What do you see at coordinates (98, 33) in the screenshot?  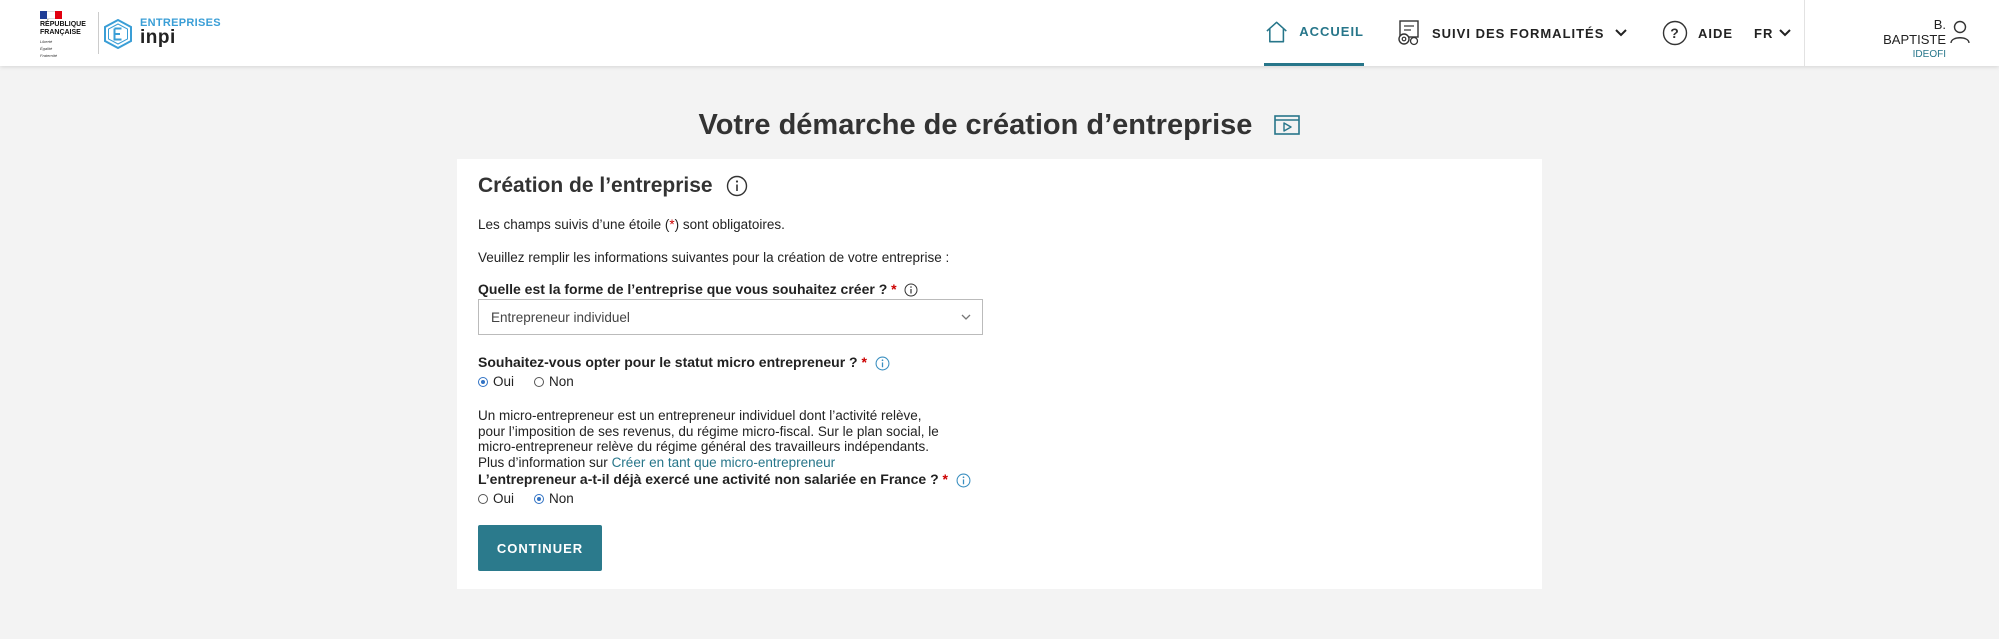 I see `logo-divider` at bounding box center [98, 33].